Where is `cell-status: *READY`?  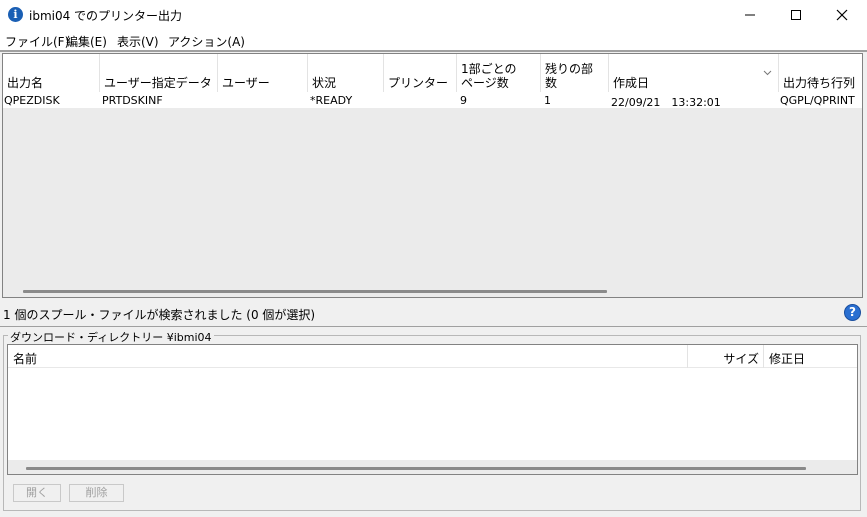
cell-status: *READY is located at coordinates (331, 100).